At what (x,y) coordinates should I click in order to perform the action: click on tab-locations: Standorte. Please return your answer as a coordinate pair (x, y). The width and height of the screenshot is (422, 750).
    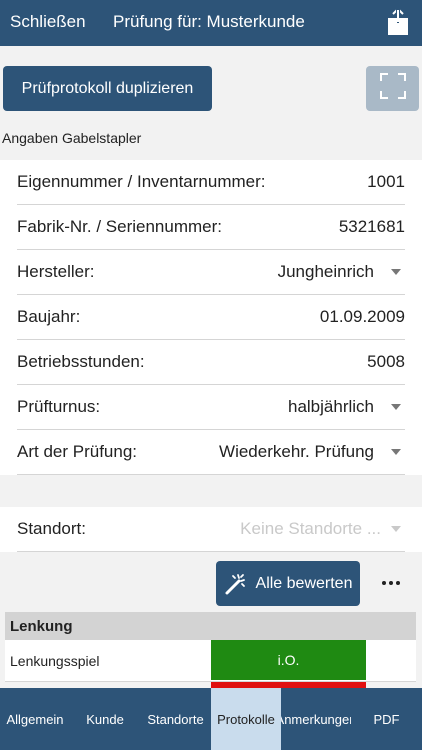
    Looking at the image, I should click on (175, 719).